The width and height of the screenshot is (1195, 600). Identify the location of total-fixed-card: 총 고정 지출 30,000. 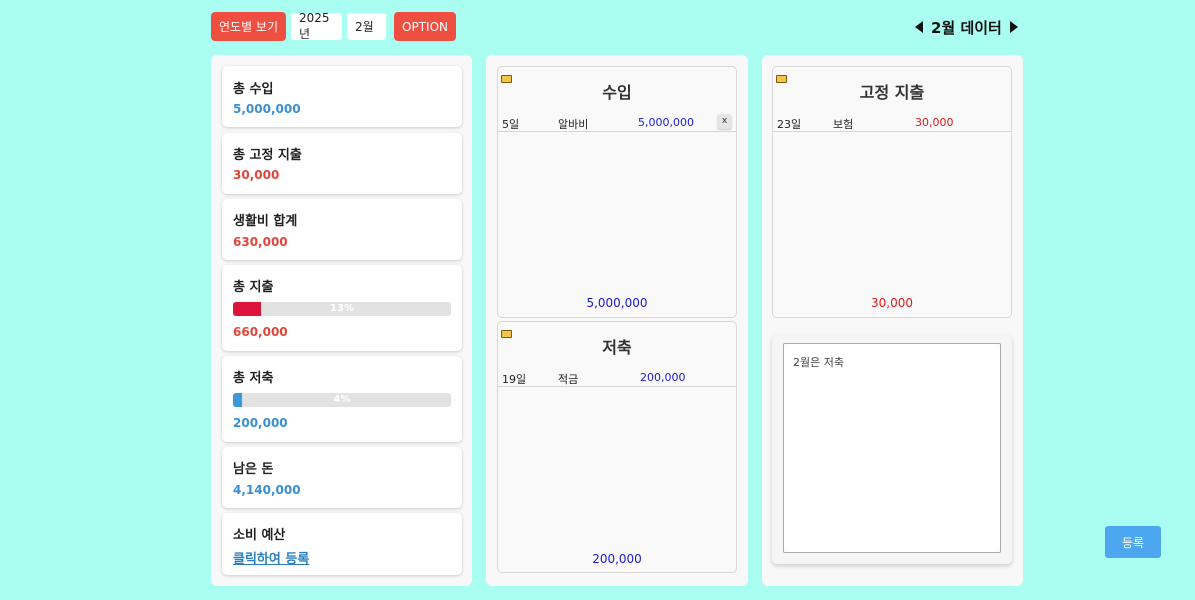
(342, 163).